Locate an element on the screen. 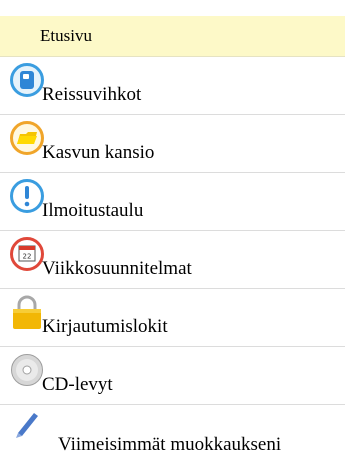 Image resolution: width=345 pixels, height=463 pixels. menu-item-label: Ilmoitustaulu is located at coordinates (93, 210).